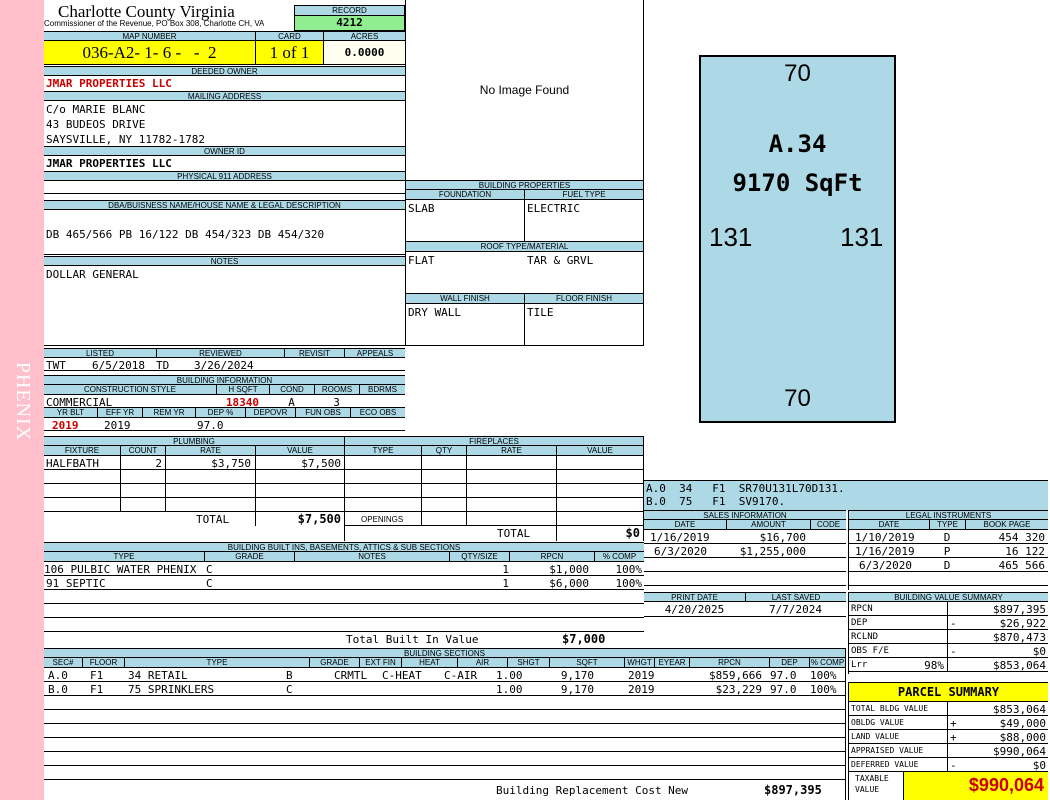 This screenshot has height=800, width=1050. Describe the element at coordinates (505, 569) in the screenshot. I see `builtin-1-qty: 1` at that location.